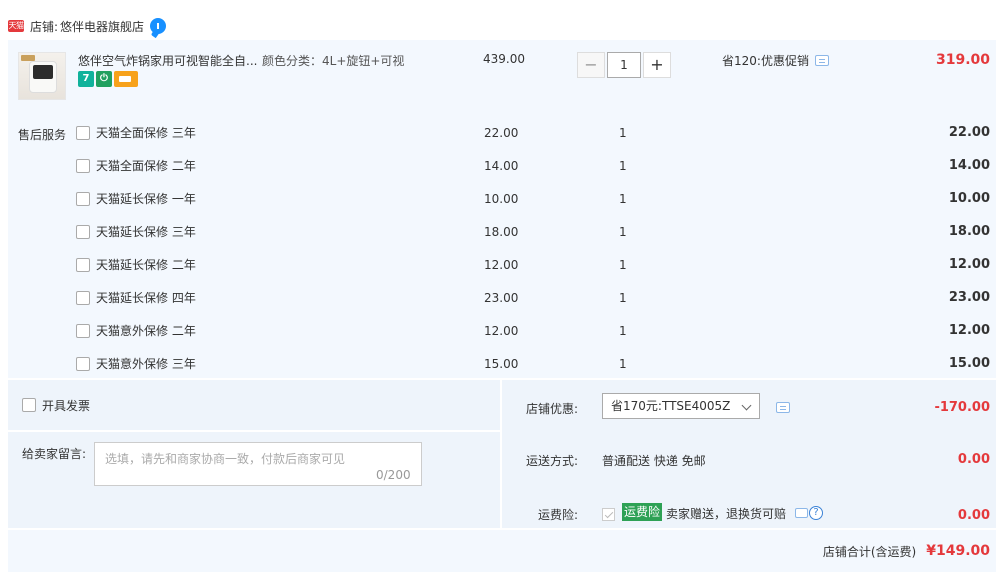  I want to click on service-price: 15.00, so click(501, 363).